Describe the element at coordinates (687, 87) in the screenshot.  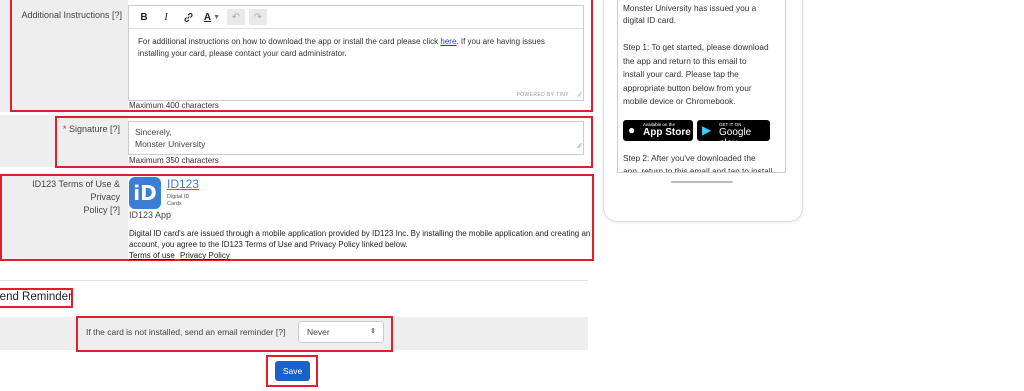
I see `phone-step1-line-4: appropriate button below from your` at that location.